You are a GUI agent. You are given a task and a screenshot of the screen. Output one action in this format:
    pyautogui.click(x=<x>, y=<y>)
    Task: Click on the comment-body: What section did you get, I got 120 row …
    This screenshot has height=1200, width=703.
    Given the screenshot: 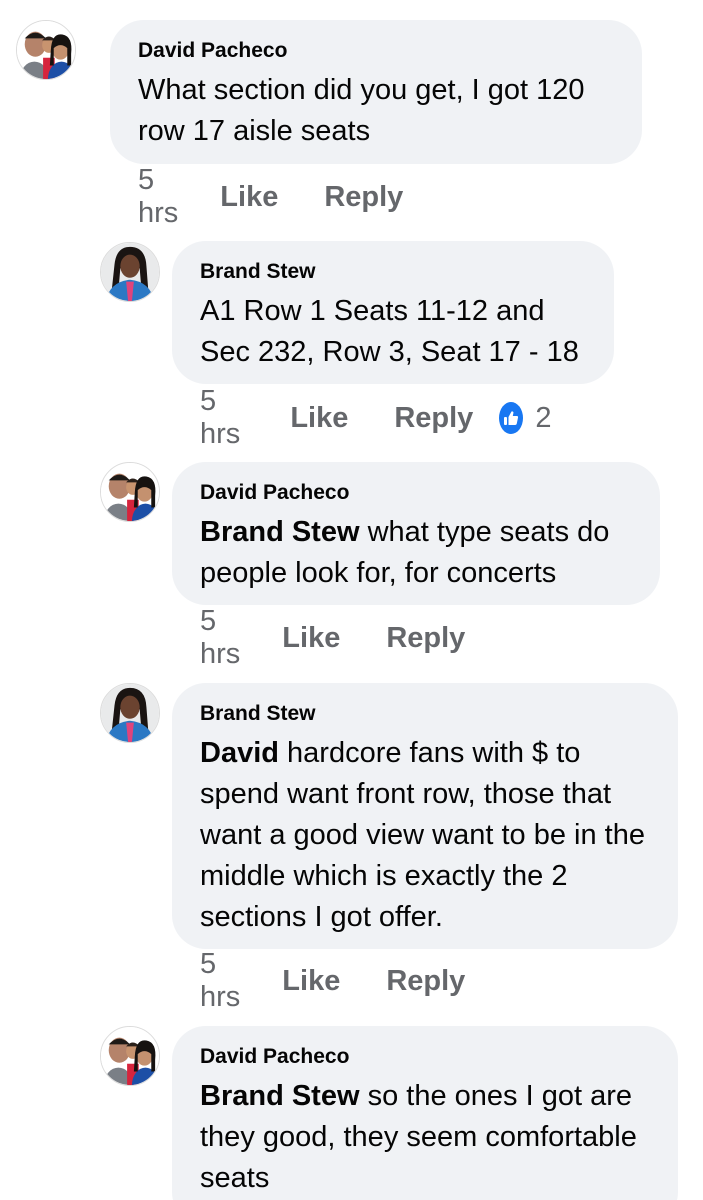 What is the action you would take?
    pyautogui.click(x=361, y=110)
    